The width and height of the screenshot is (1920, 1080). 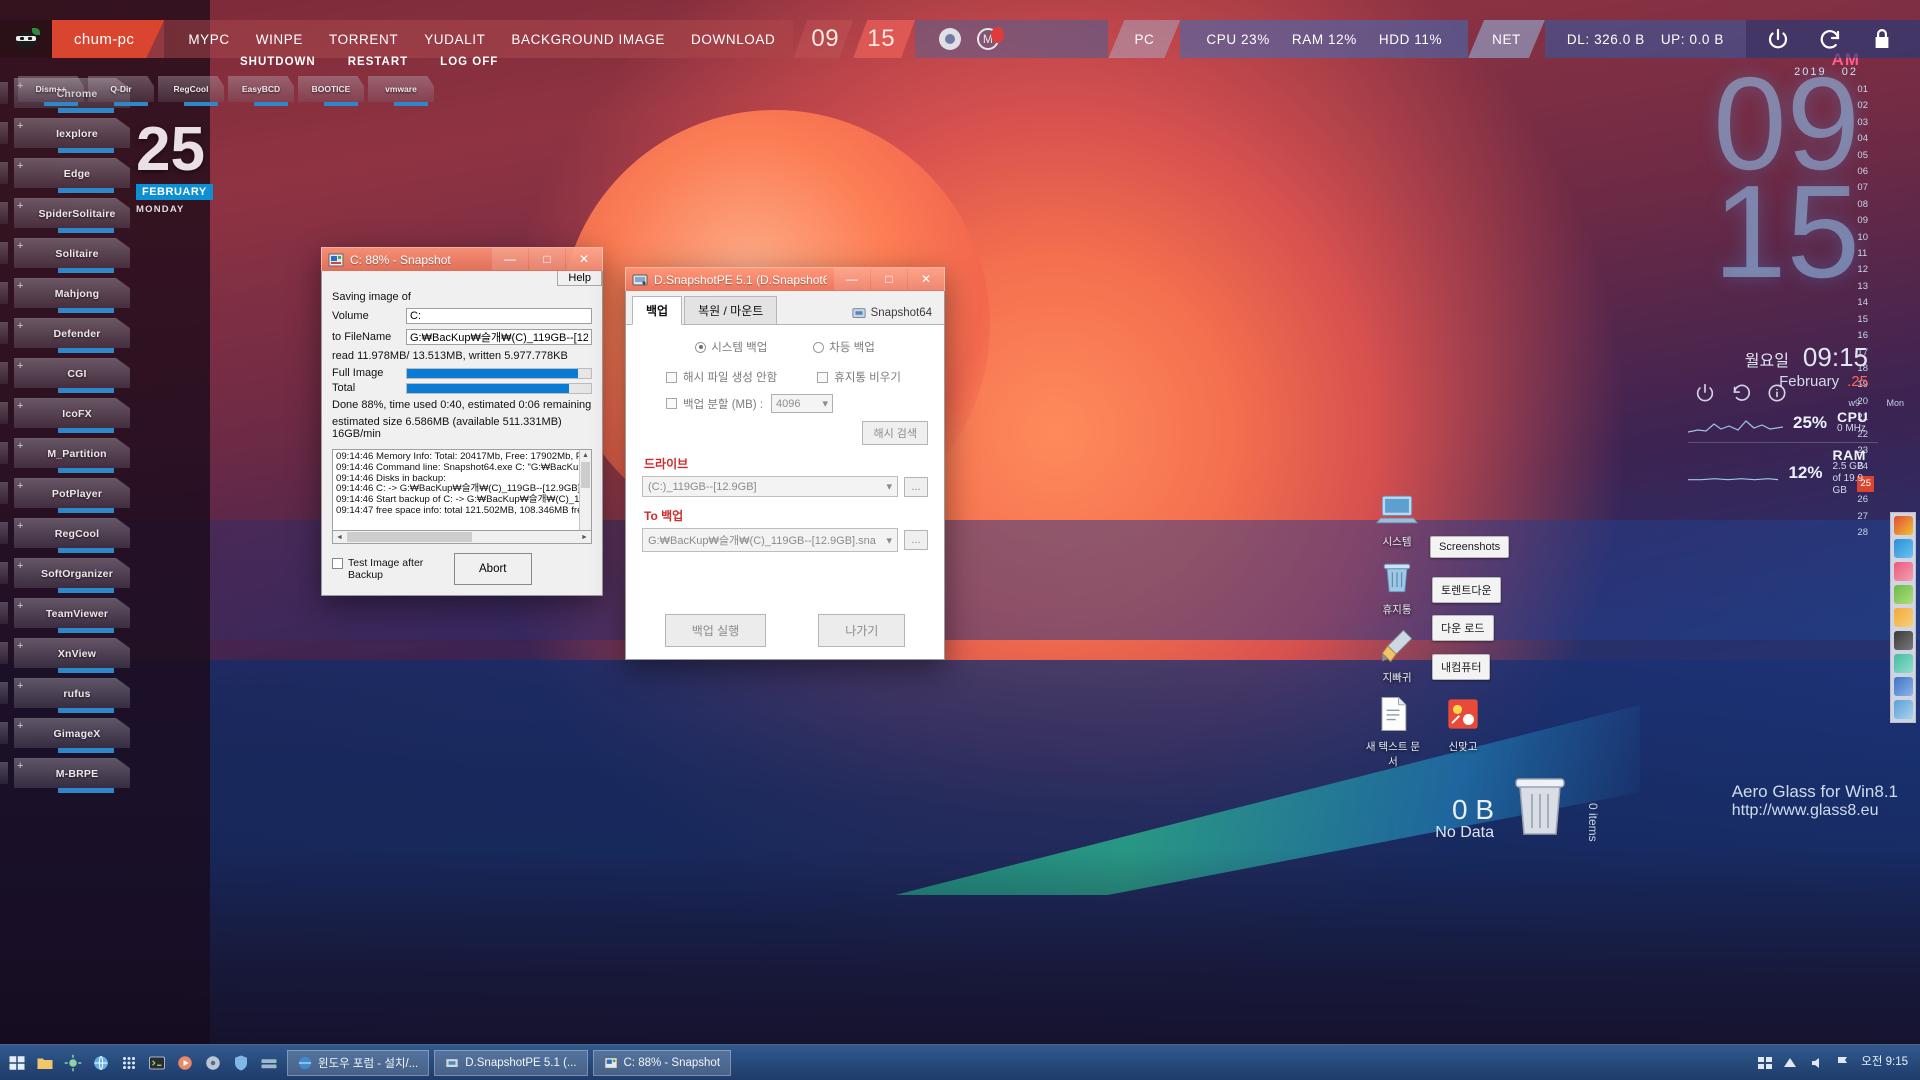 I want to click on desktop-button-torrent-download: 토렌트다운, so click(x=1466, y=590).